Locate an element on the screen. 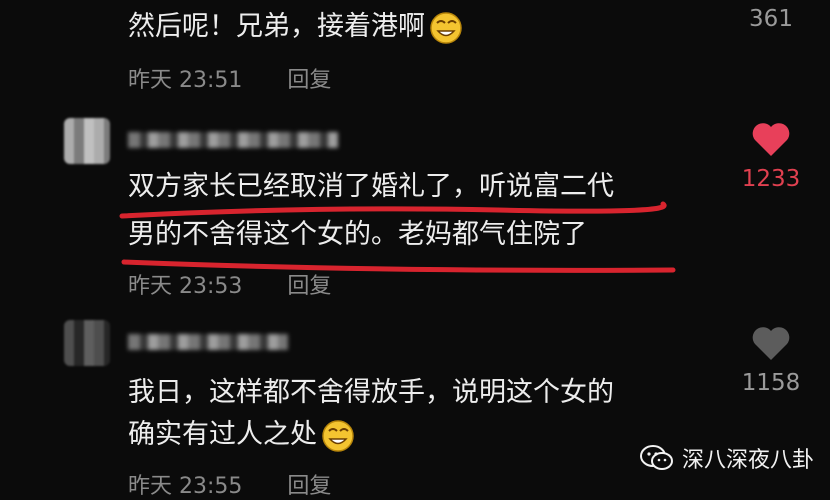 Image resolution: width=830 pixels, height=500 pixels. comment-meta: 昨天 23:53 回复 is located at coordinates (229, 284).